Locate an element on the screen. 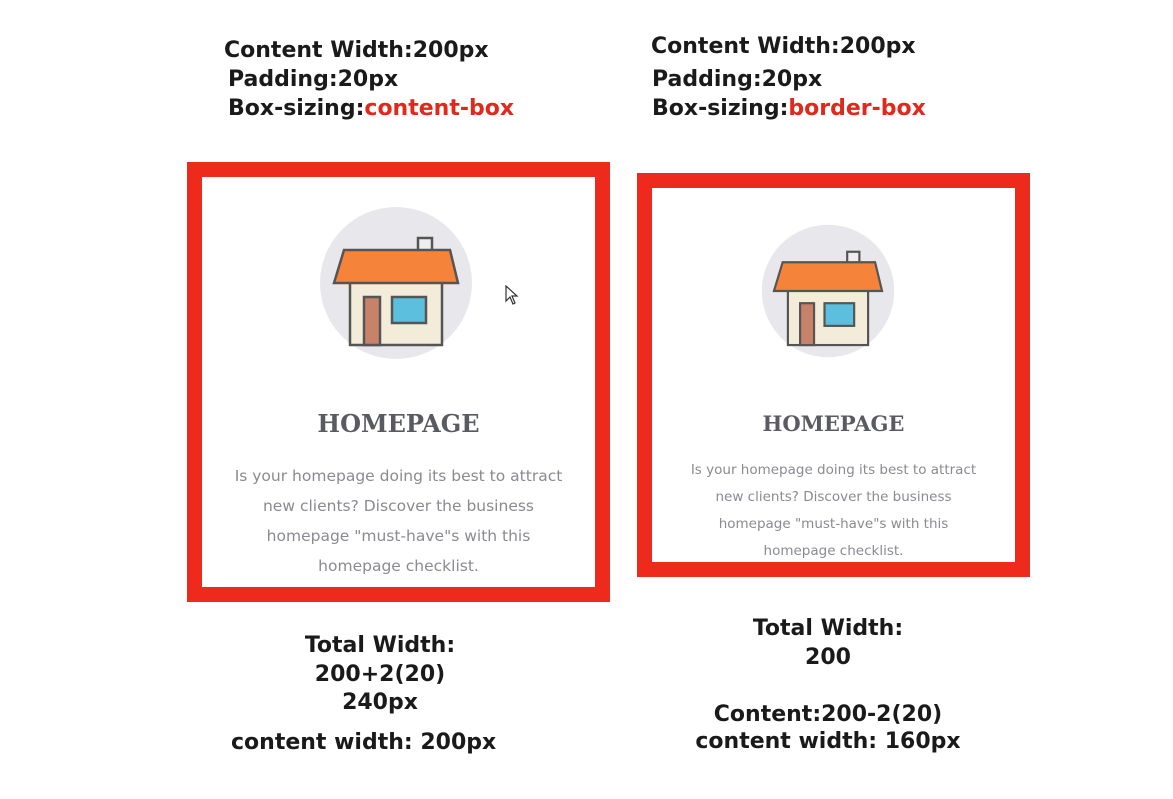 The image size is (1173, 799). left-padding-label: Padding:20px is located at coordinates (313, 79).